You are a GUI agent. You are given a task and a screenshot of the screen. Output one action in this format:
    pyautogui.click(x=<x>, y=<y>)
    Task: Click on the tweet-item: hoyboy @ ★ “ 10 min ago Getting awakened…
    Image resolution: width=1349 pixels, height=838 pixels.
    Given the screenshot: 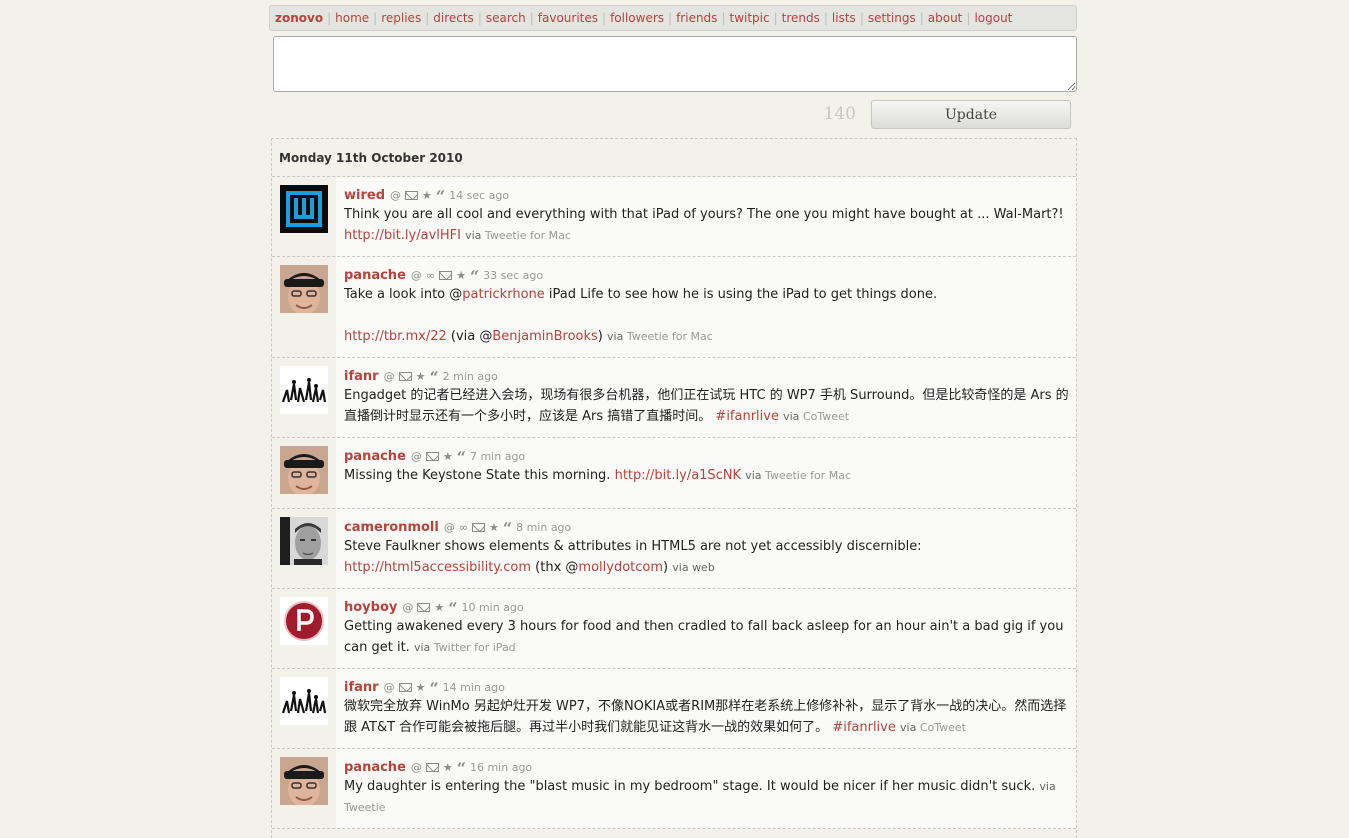 What is the action you would take?
    pyautogui.click(x=674, y=629)
    